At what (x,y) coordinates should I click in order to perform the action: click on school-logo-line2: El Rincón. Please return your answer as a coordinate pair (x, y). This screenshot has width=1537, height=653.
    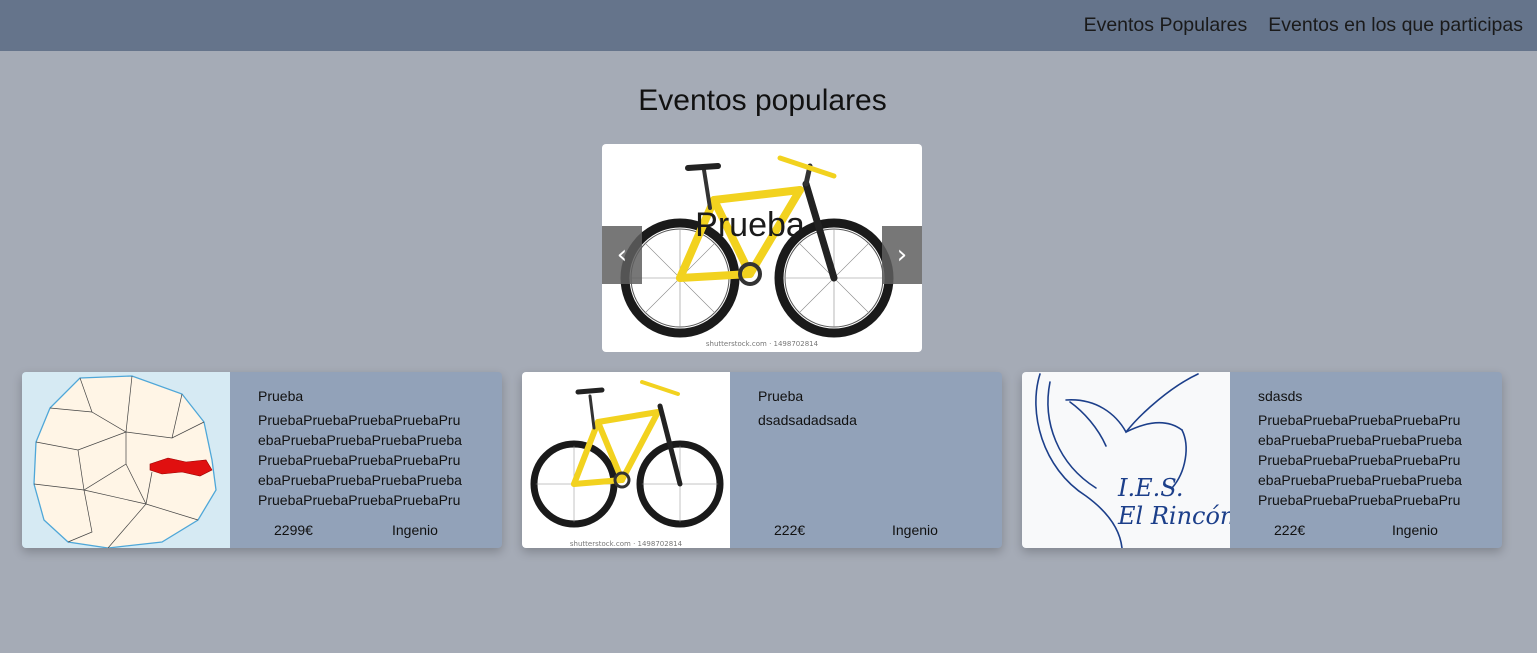
    Looking at the image, I should click on (1173, 516).